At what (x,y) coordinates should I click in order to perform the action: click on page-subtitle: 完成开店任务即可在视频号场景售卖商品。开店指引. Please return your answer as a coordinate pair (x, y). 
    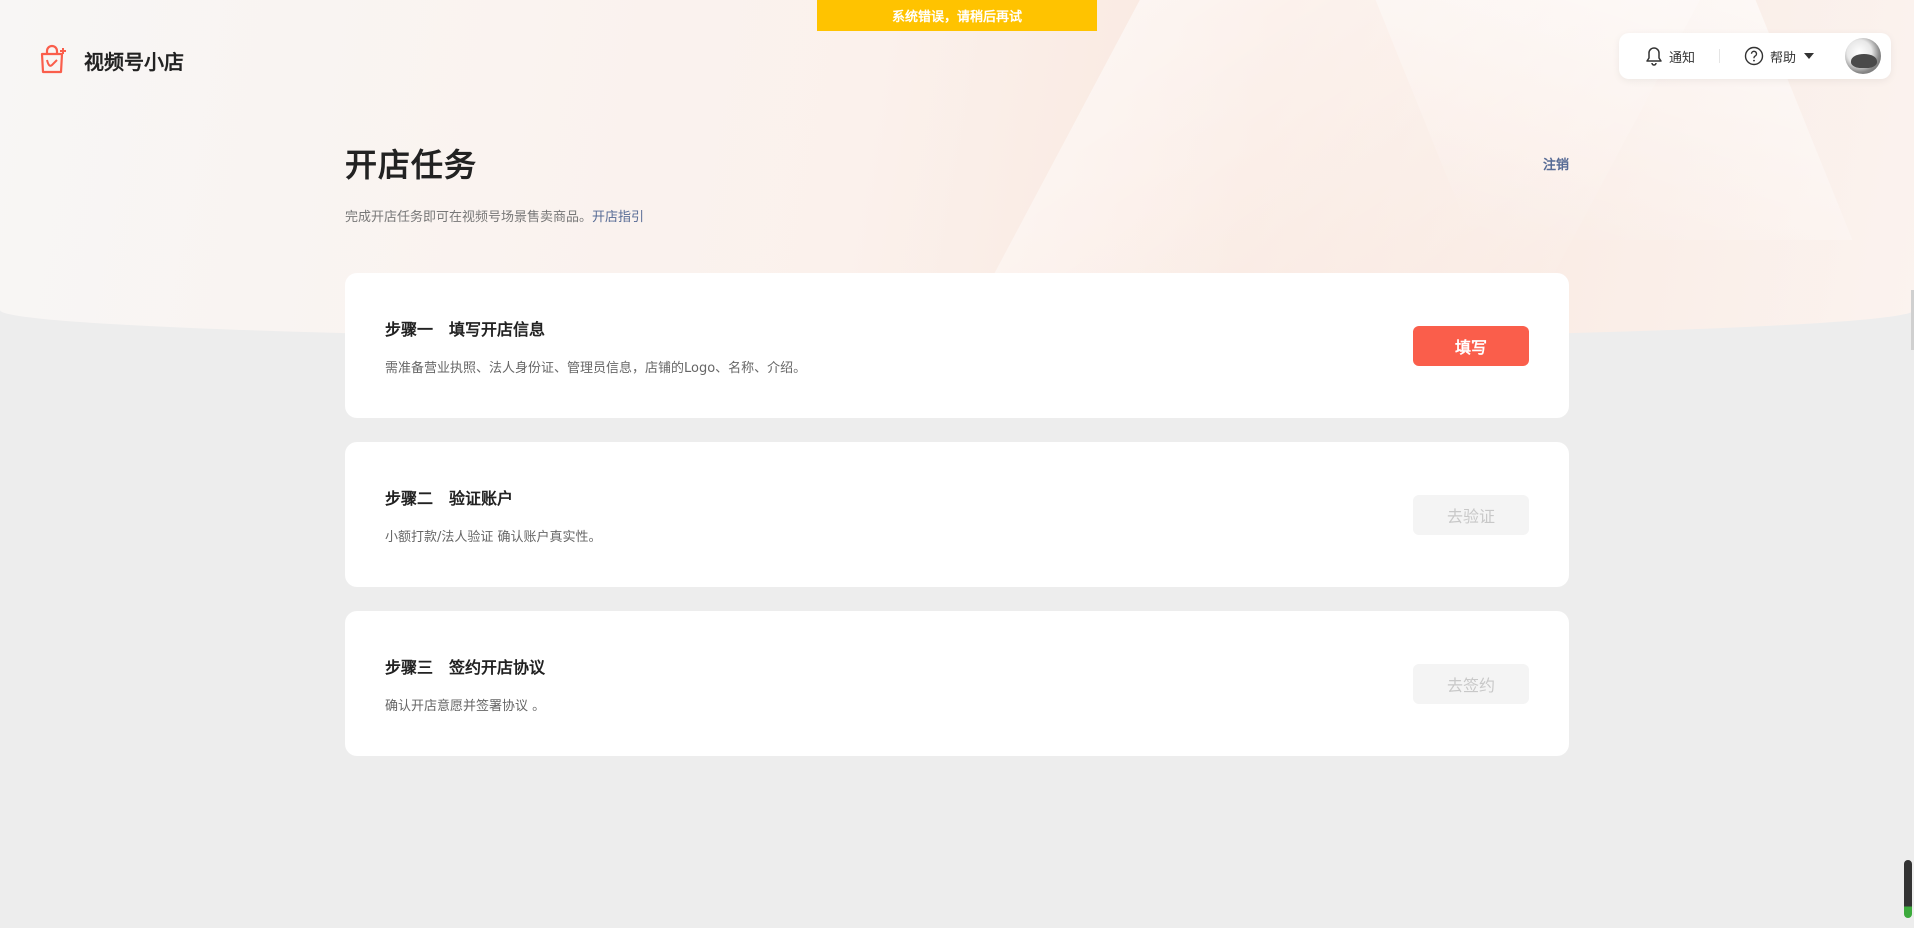
    Looking at the image, I should click on (957, 215).